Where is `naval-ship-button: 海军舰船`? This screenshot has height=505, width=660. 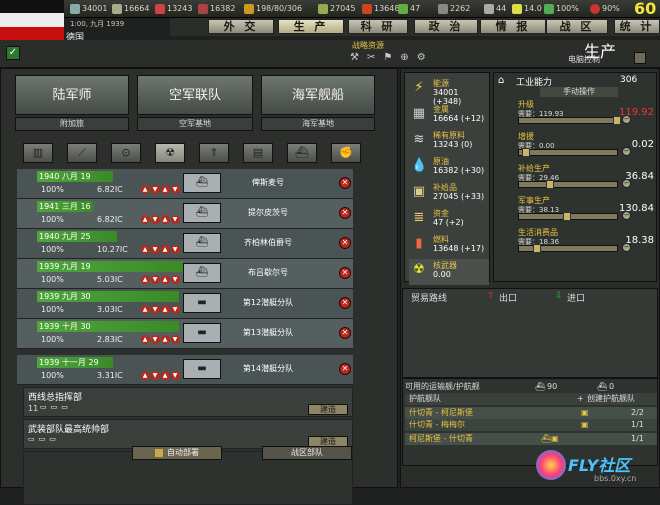 naval-ship-button: 海军舰船 is located at coordinates (318, 95).